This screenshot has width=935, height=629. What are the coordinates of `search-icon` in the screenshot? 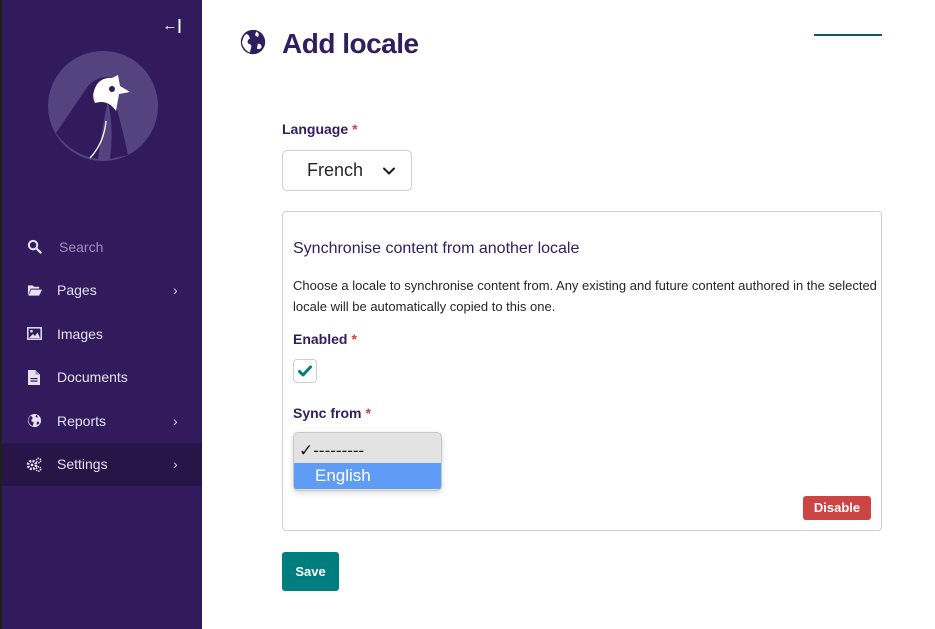 It's located at (34, 247).